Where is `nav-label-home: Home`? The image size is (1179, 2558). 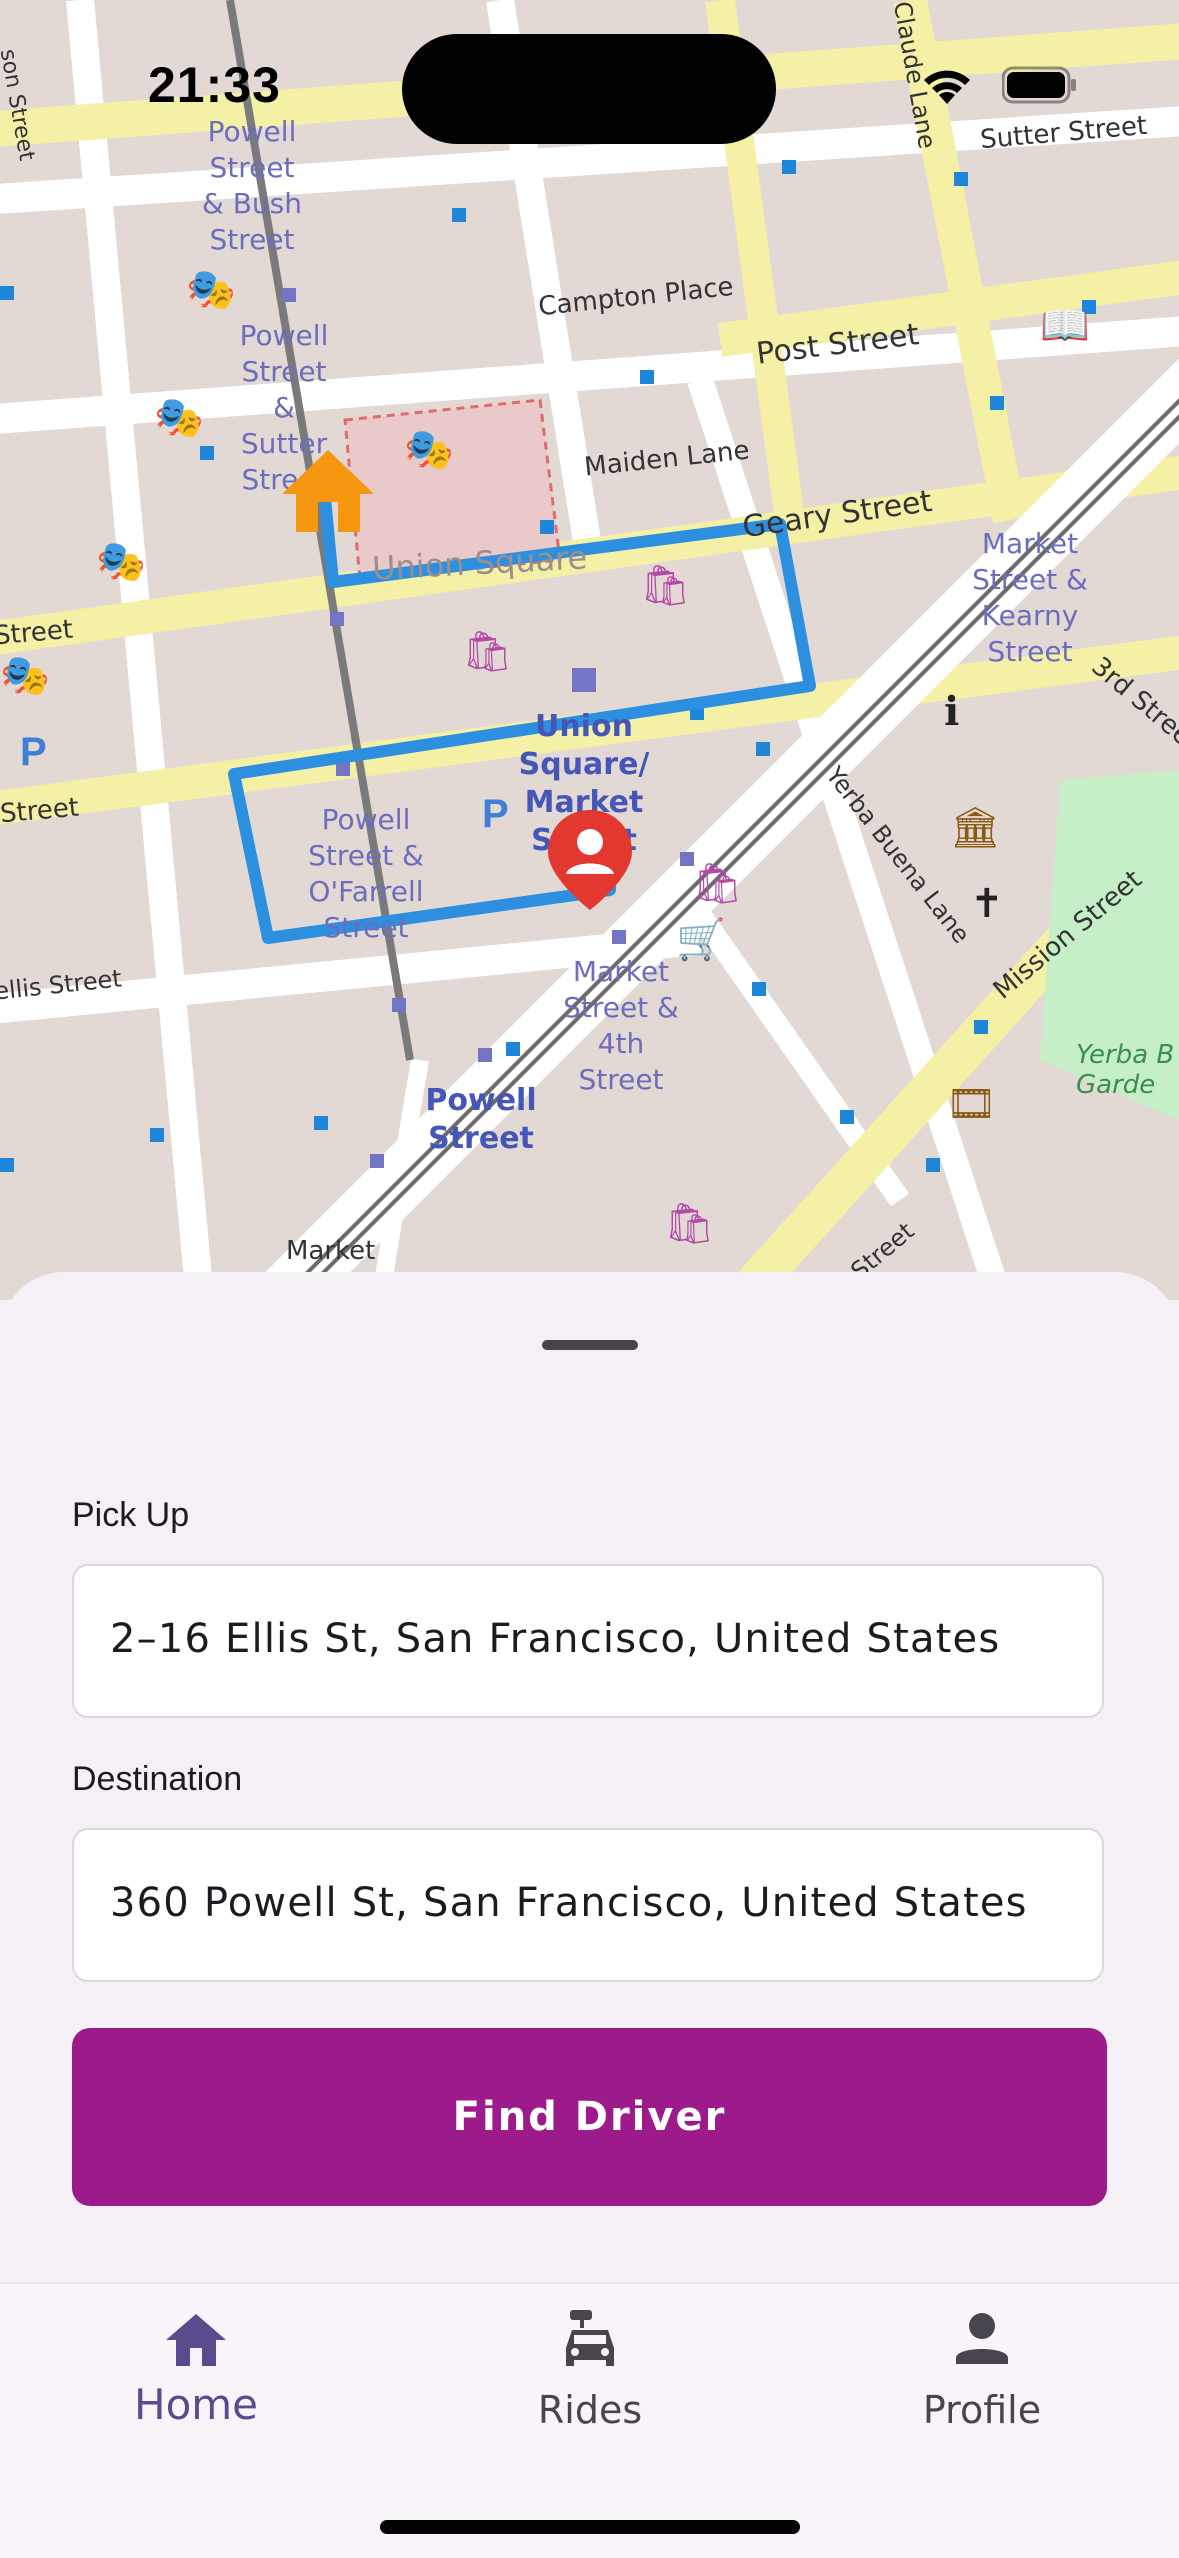
nav-label-home: Home is located at coordinates (196, 2404).